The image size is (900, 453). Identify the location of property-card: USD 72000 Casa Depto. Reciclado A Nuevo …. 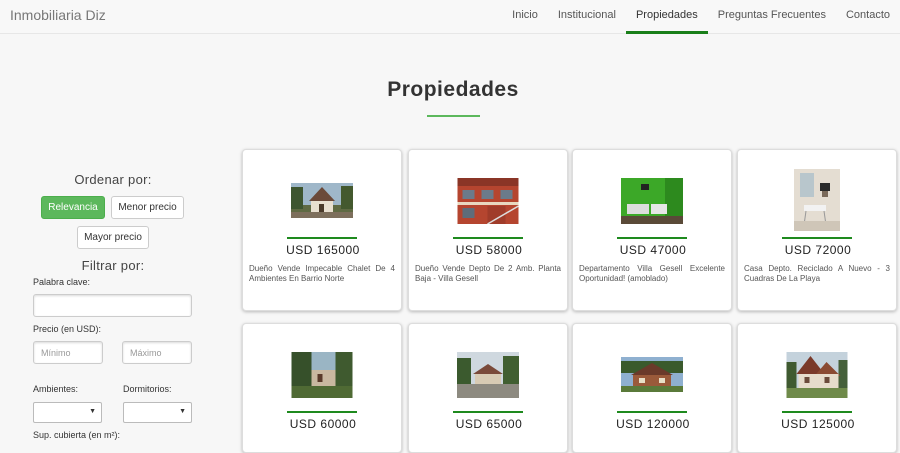
(817, 230).